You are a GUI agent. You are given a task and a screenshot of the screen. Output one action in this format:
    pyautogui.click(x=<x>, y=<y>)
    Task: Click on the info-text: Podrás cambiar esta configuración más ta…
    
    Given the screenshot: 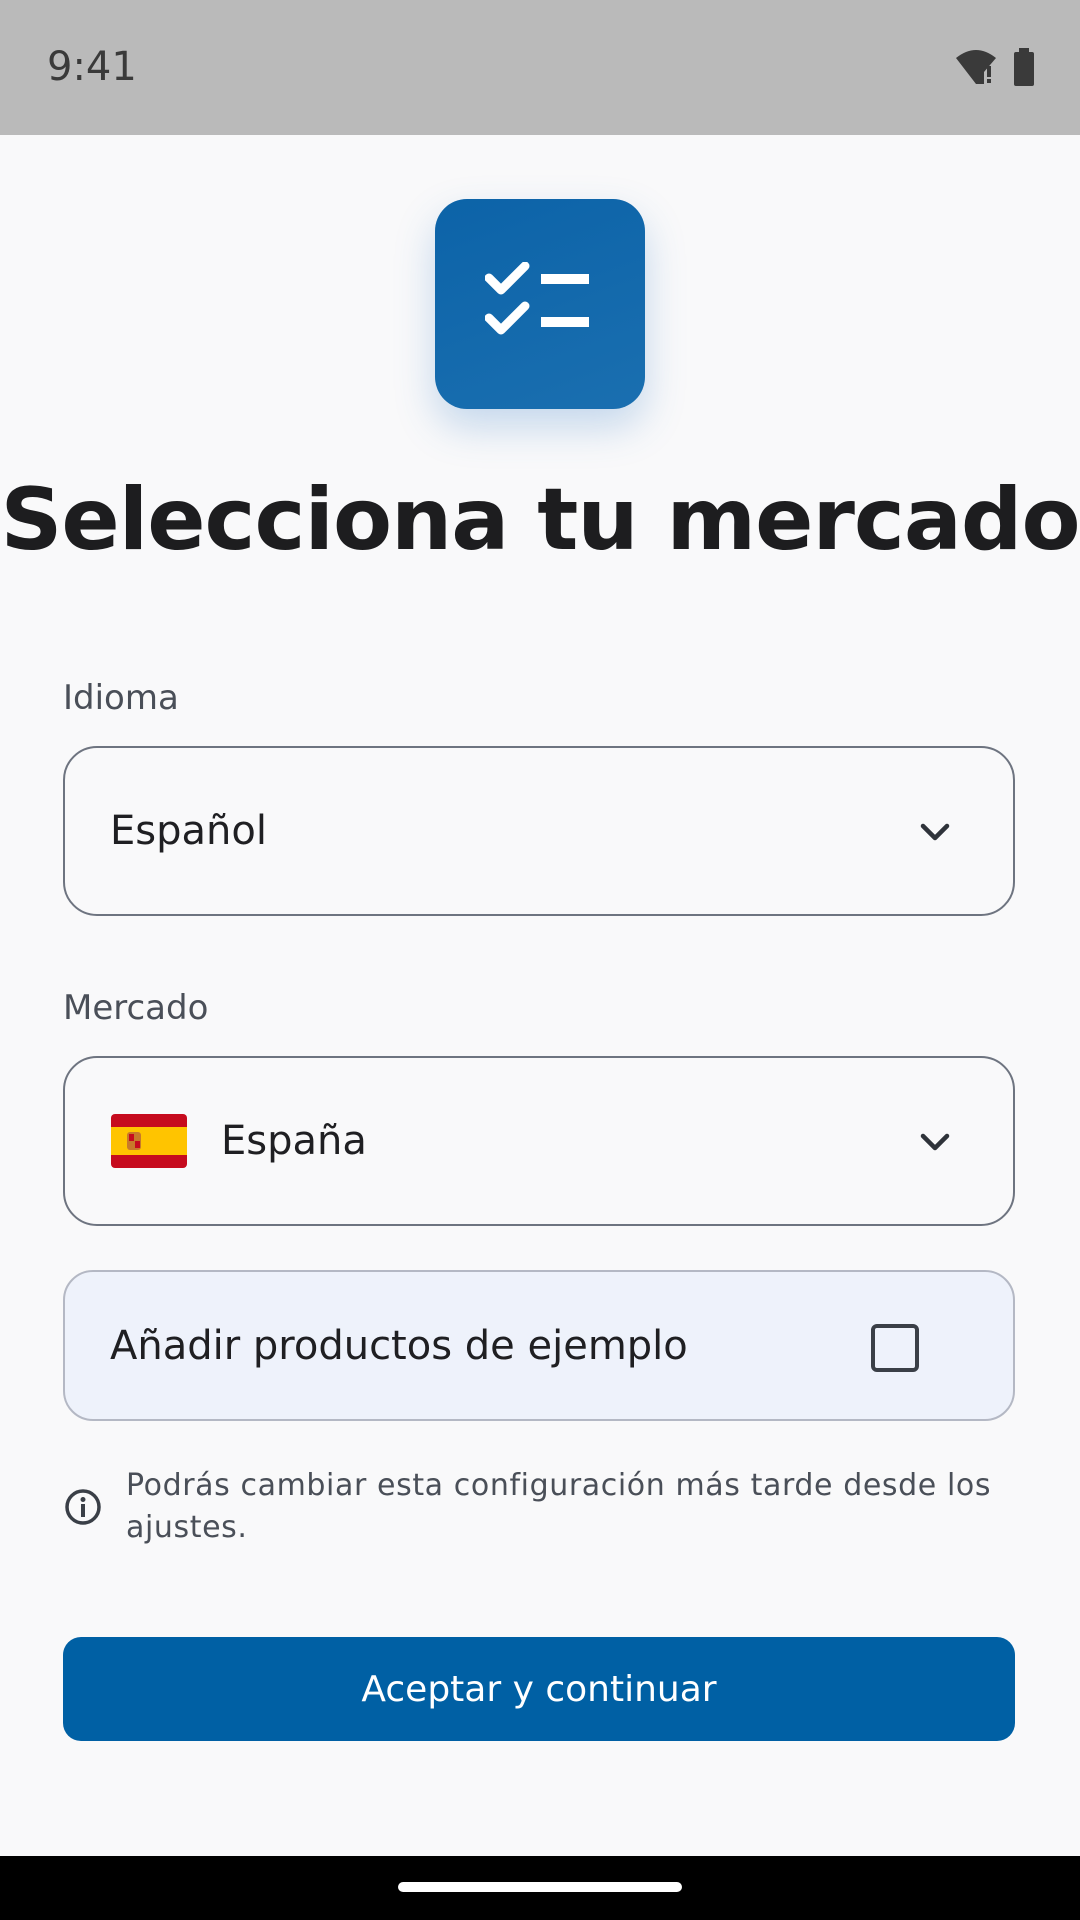 What is the action you would take?
    pyautogui.click(x=559, y=1506)
    